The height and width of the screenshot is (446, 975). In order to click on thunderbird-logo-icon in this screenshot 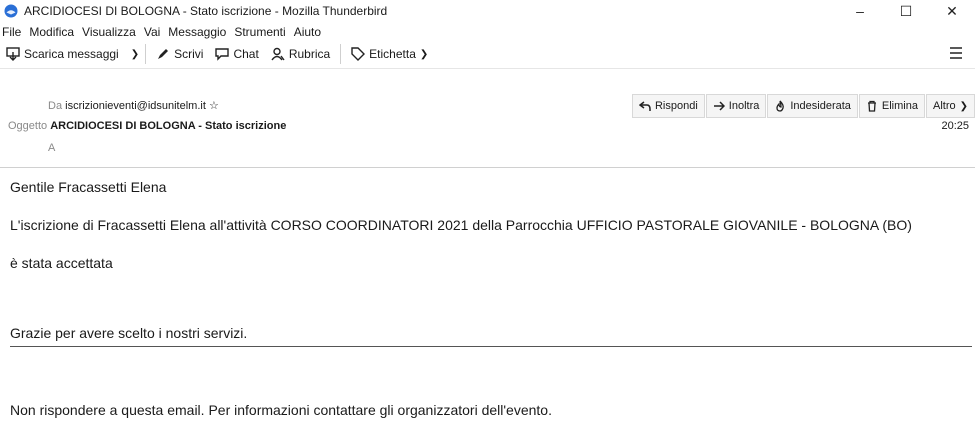, I will do `click(11, 11)`.